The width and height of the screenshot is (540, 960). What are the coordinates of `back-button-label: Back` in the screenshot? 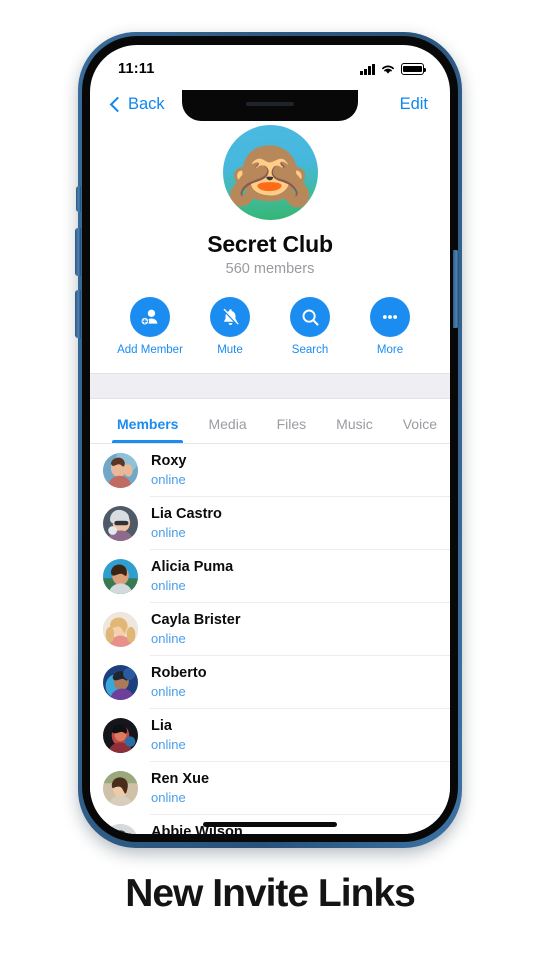 It's located at (146, 103).